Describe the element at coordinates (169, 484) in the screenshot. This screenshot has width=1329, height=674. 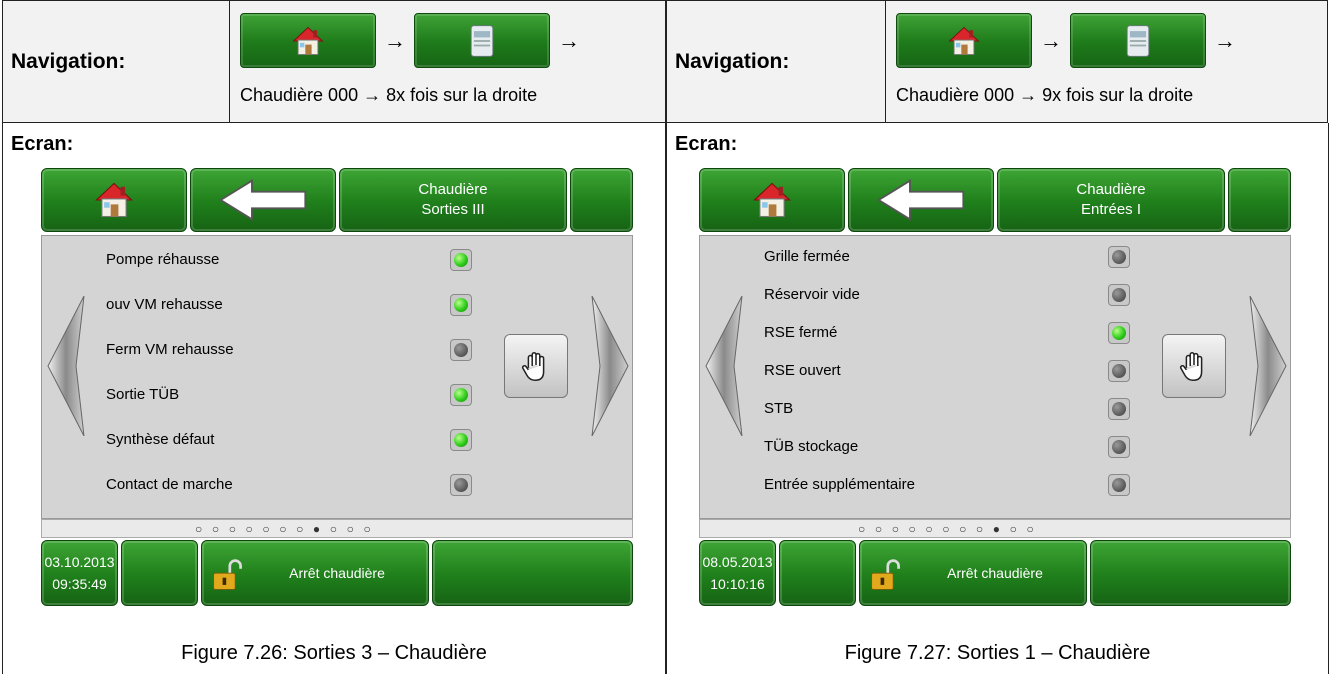
I see `output-label: Contact de marche` at that location.